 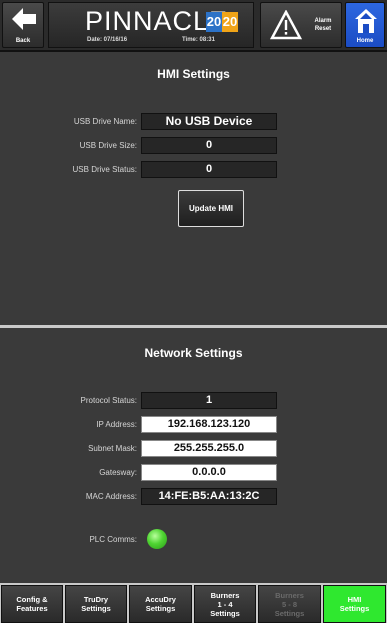 I want to click on home-label: Home, so click(x=365, y=41).